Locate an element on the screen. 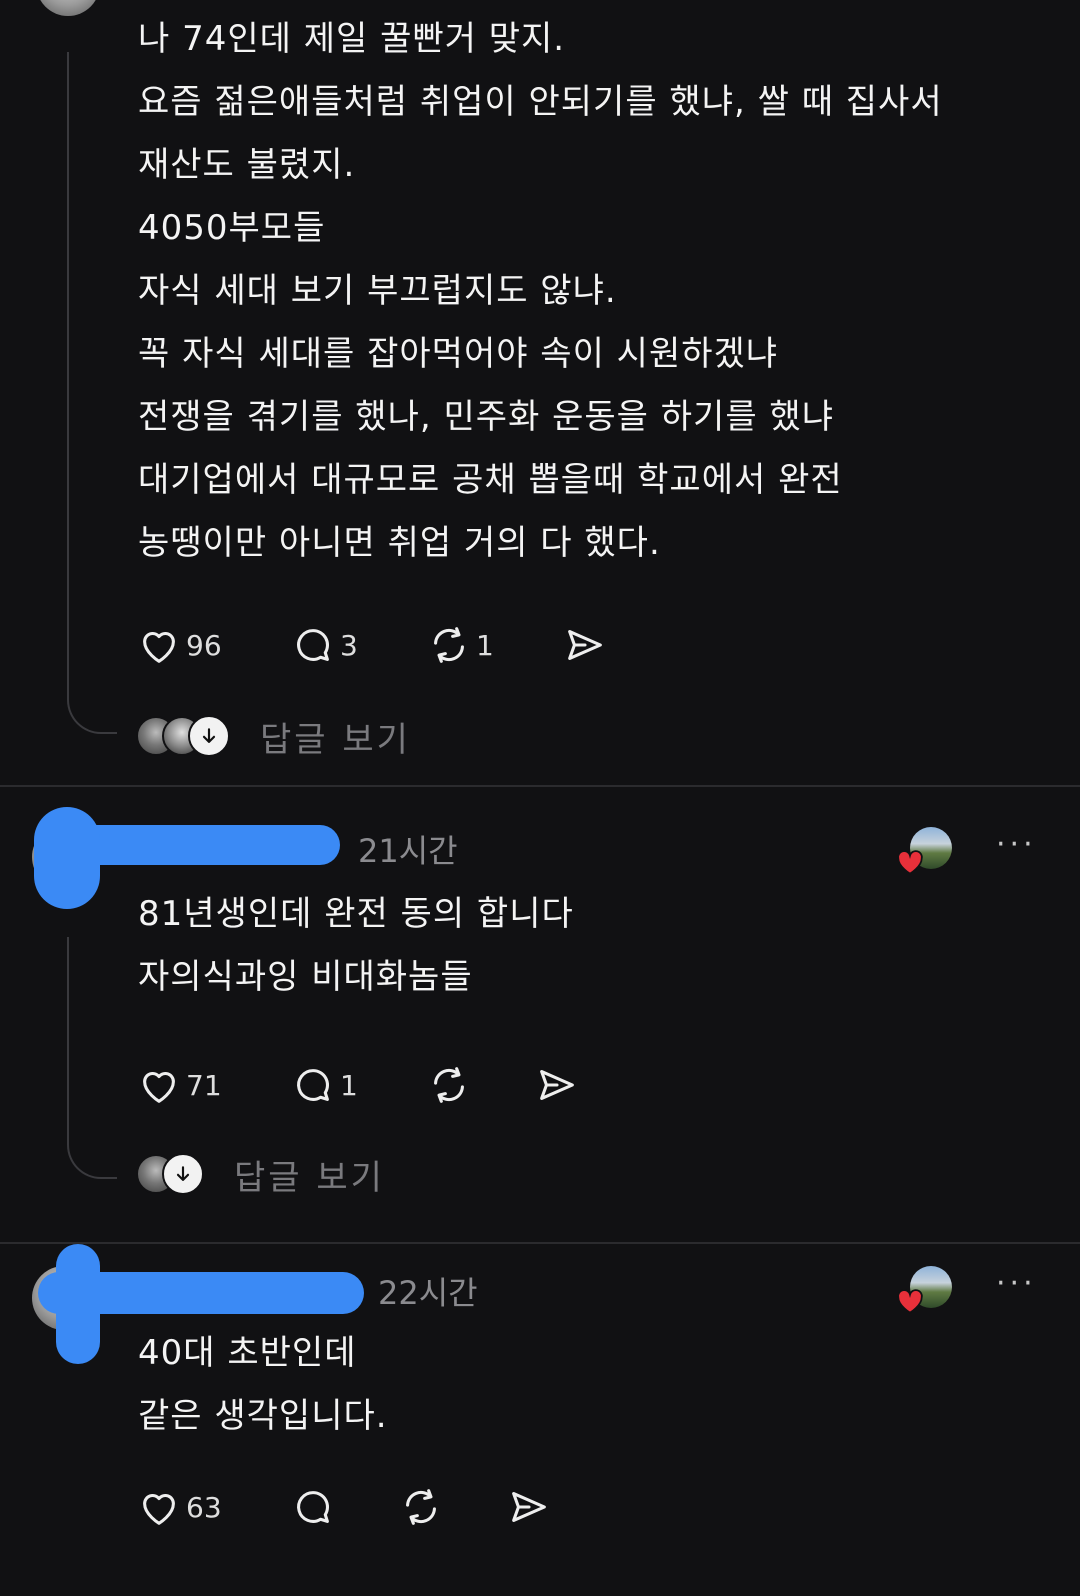 The height and width of the screenshot is (1596, 1080). comment-count: 1 is located at coordinates (349, 1085).